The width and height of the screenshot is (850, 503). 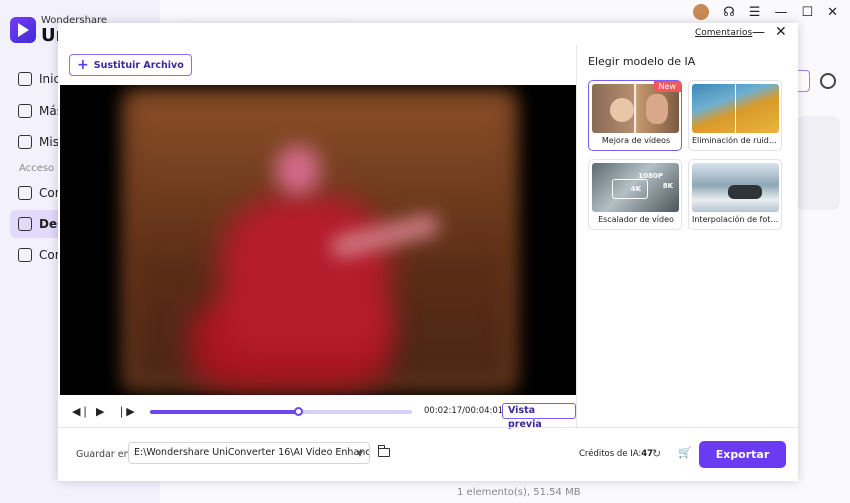 What do you see at coordinates (359, 453) in the screenshot?
I see `chevron-down-icon: ▼` at bounding box center [359, 453].